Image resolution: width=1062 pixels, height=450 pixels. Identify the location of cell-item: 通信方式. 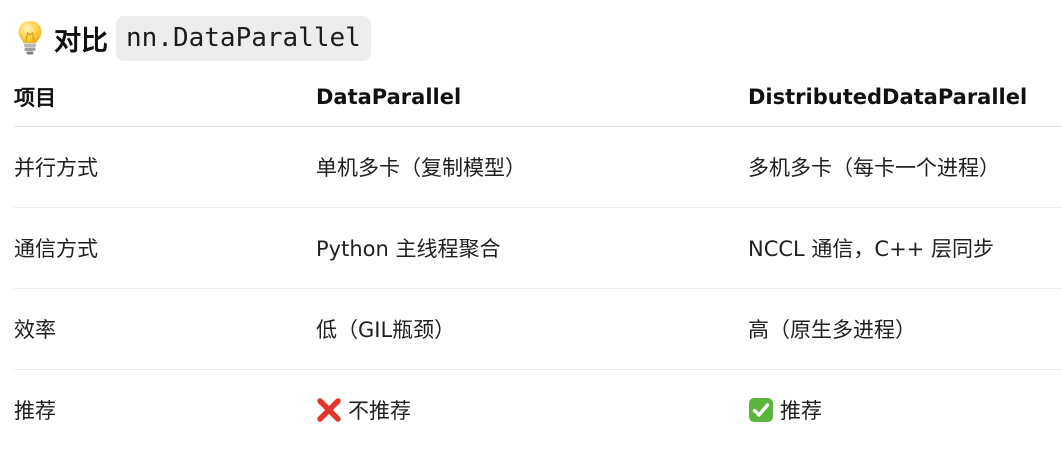
(165, 248).